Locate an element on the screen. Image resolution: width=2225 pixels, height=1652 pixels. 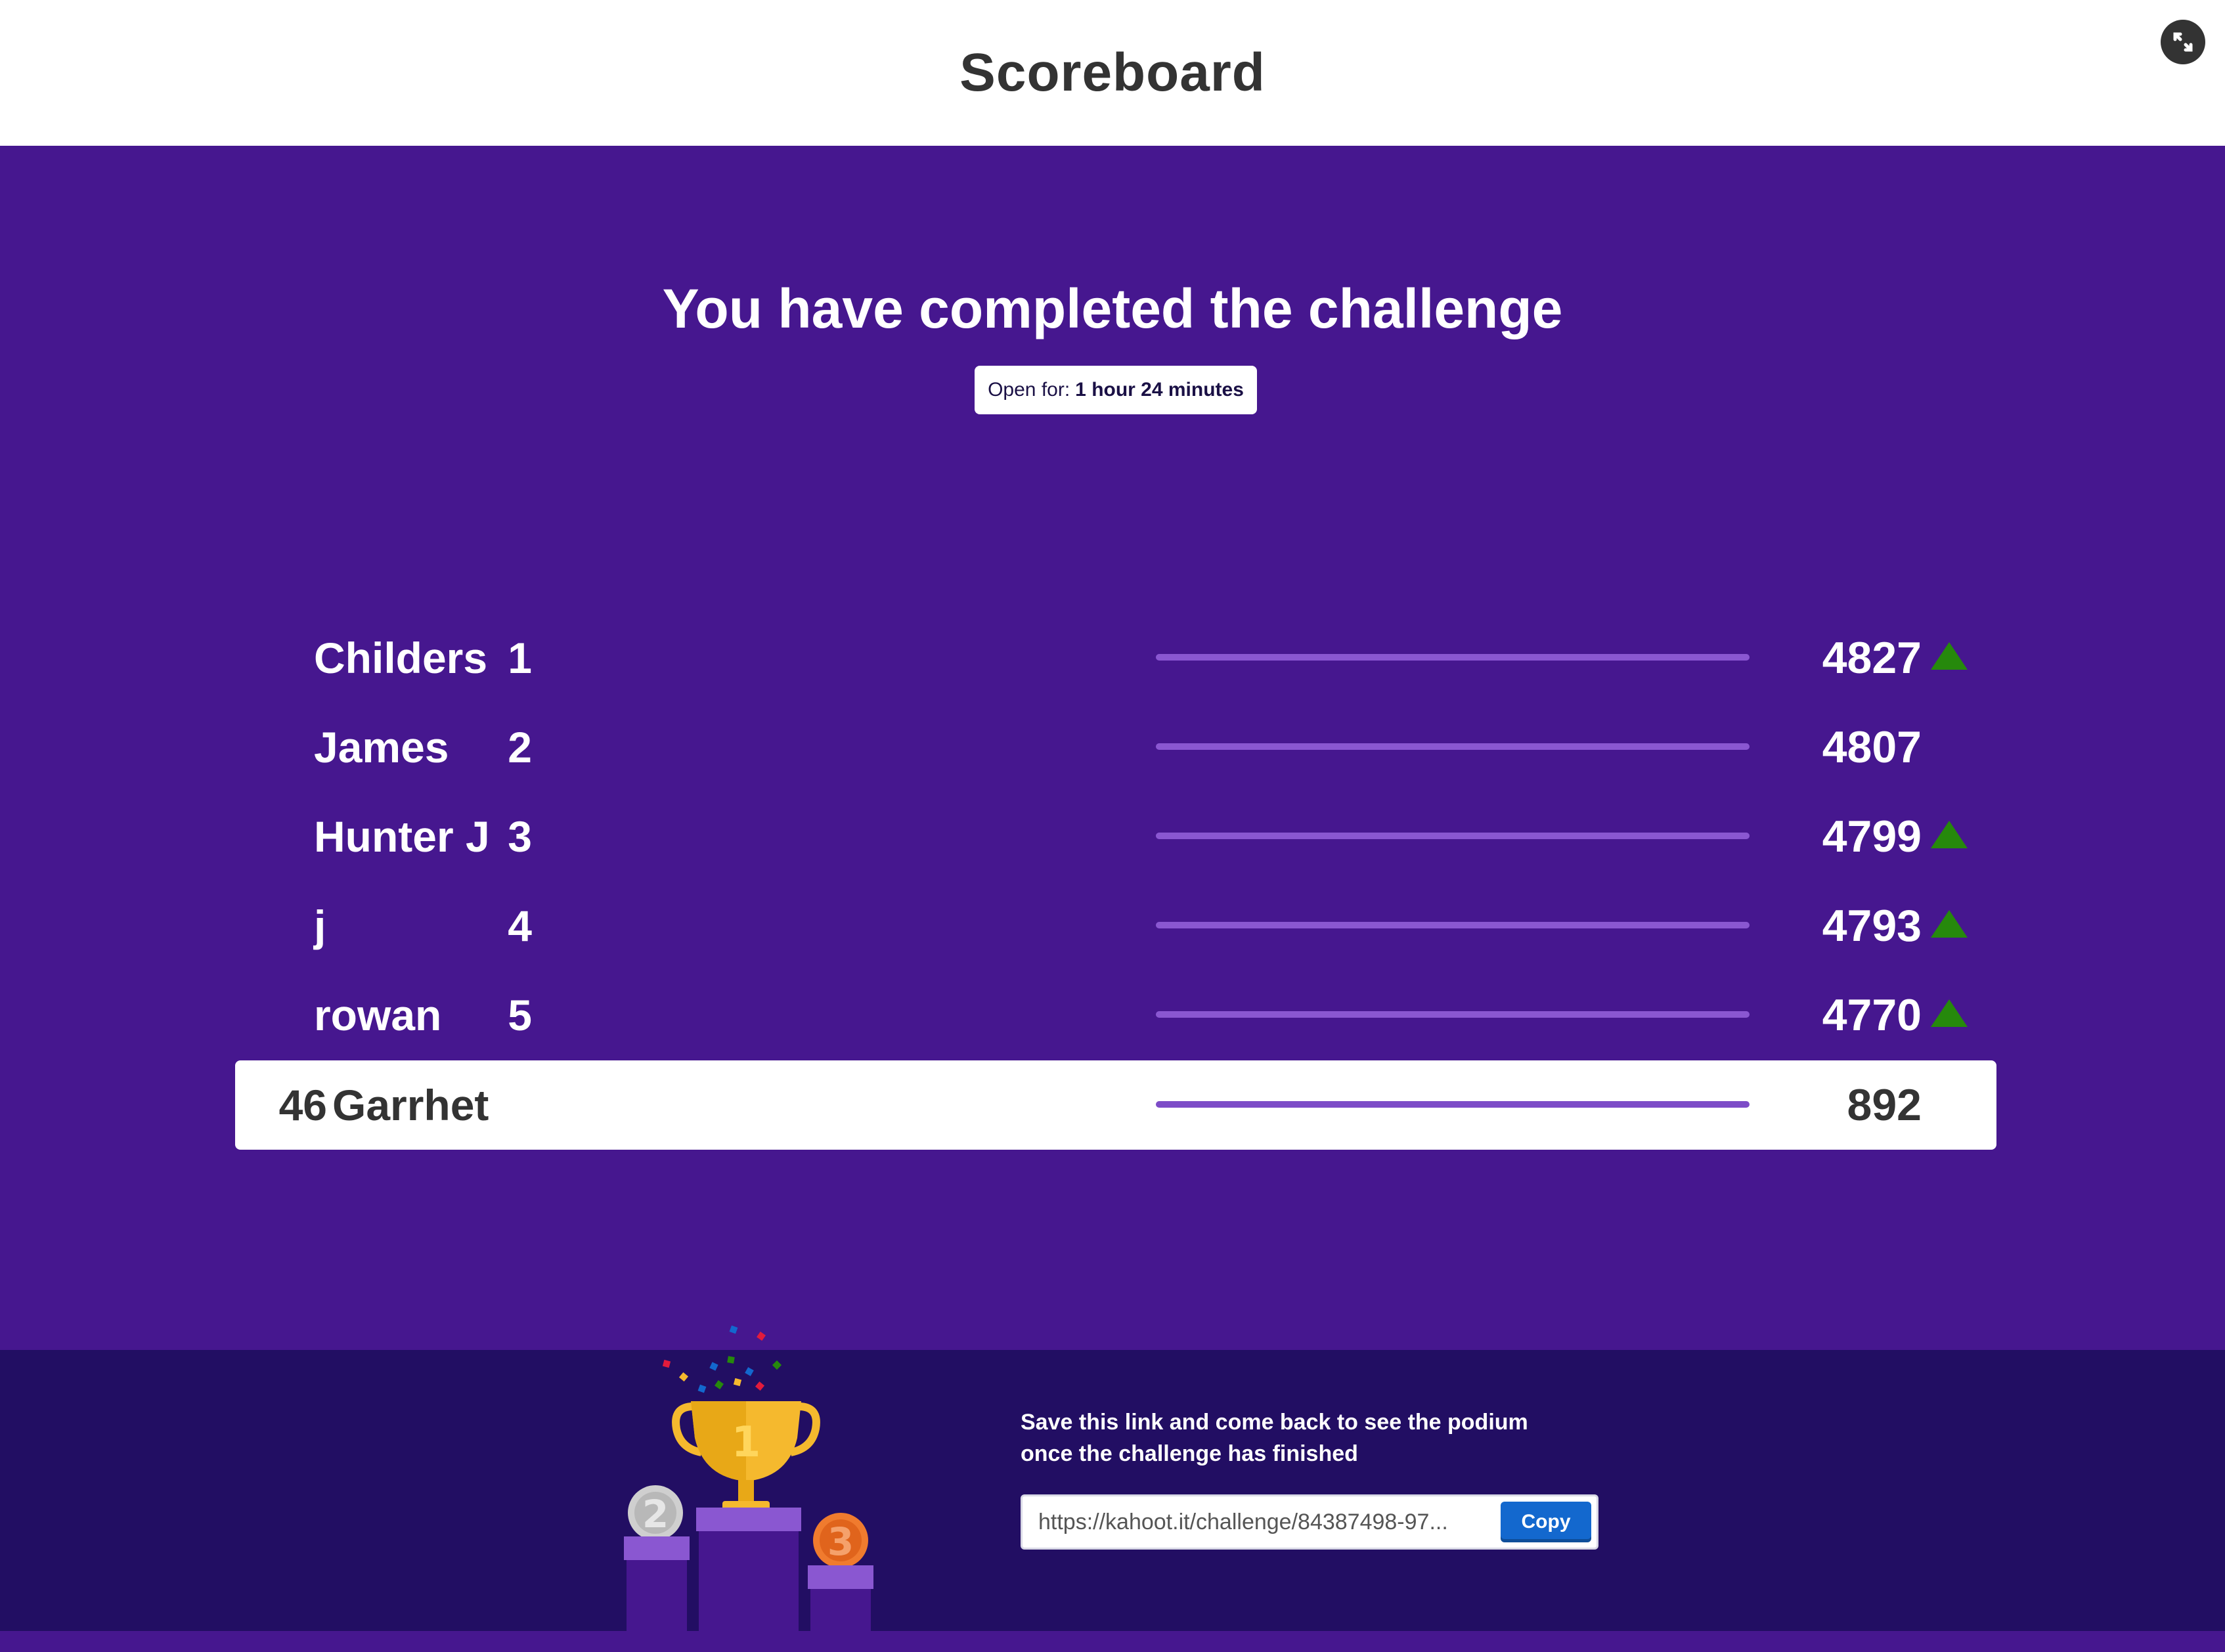
leaderboard-row: 2 James 4807 is located at coordinates (1115, 748).